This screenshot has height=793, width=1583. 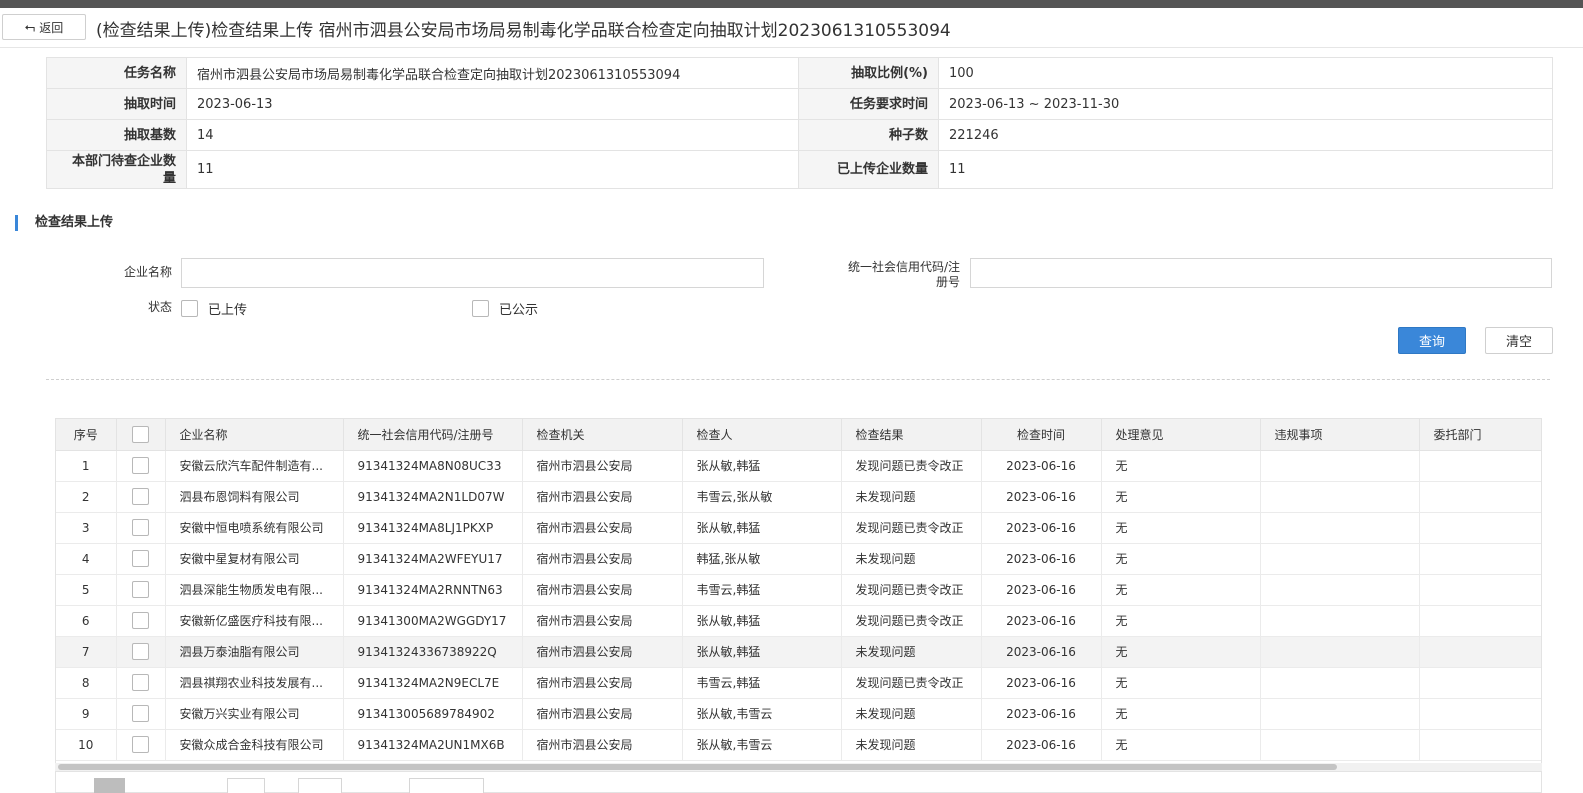 What do you see at coordinates (868, 73) in the screenshot?
I see `ratio-label: 抽取比例(%)` at bounding box center [868, 73].